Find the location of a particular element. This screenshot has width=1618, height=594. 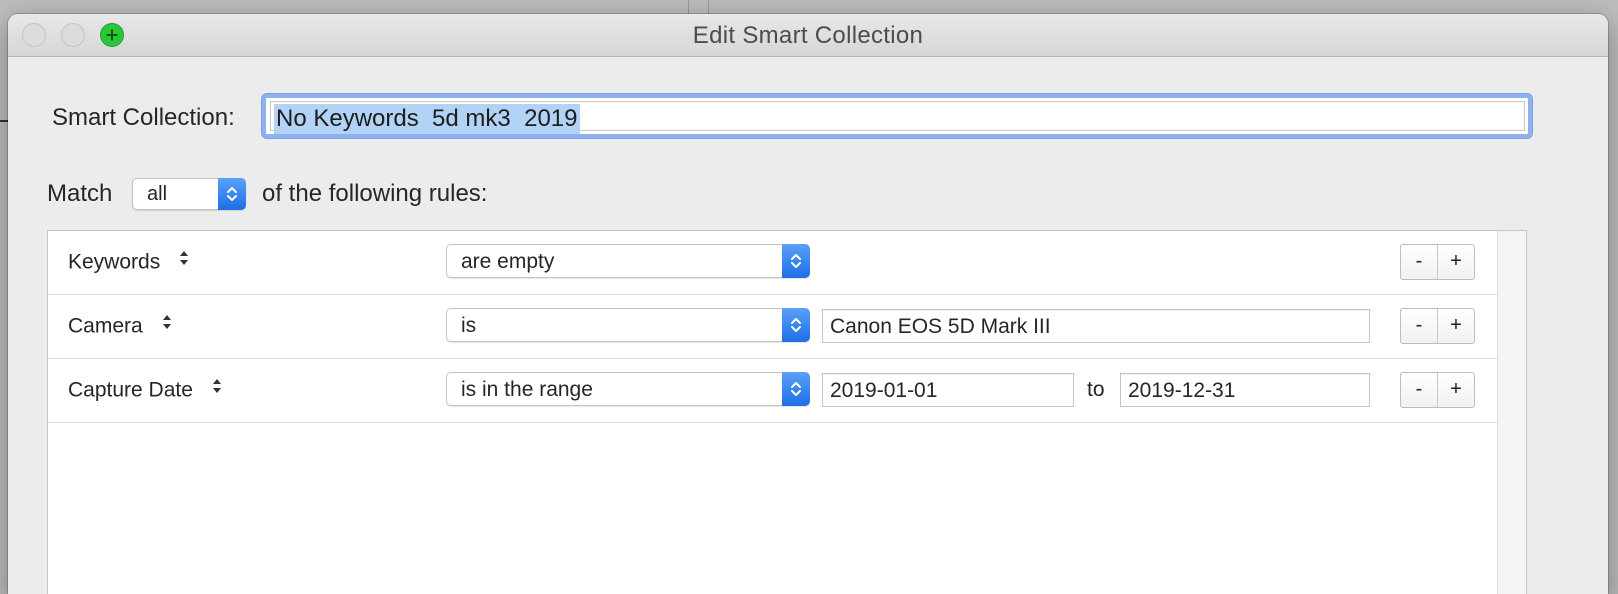

collection-name-field: No Keywords 5d mk3 2019 is located at coordinates (897, 116).